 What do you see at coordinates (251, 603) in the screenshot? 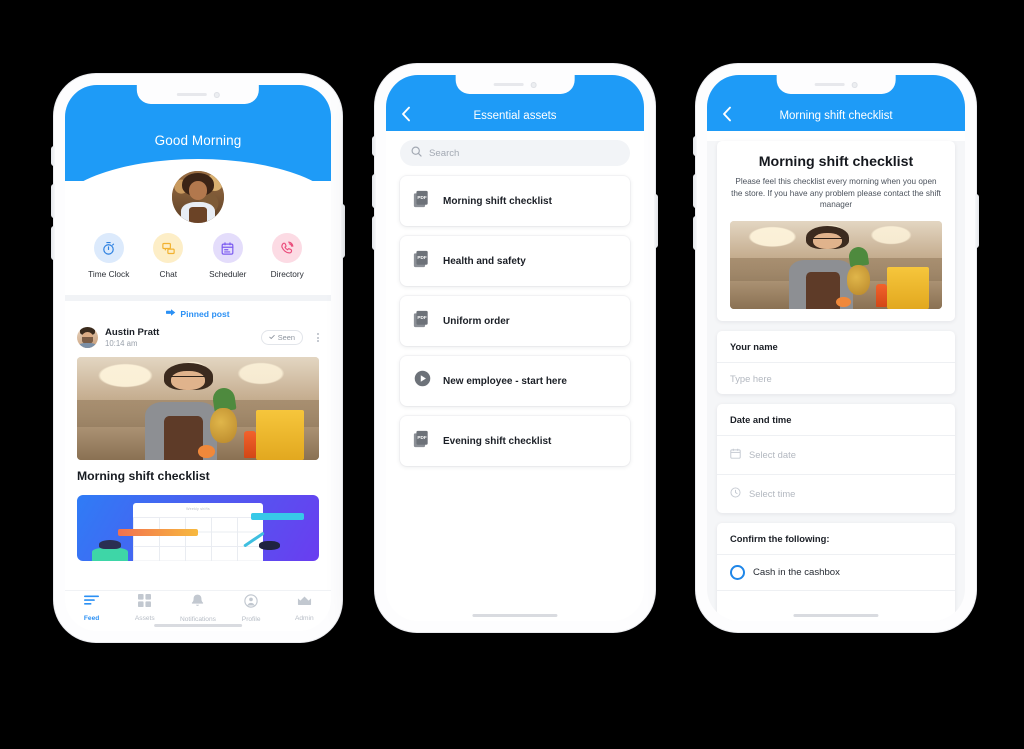
I see `person-circle-icon` at bounding box center [251, 603].